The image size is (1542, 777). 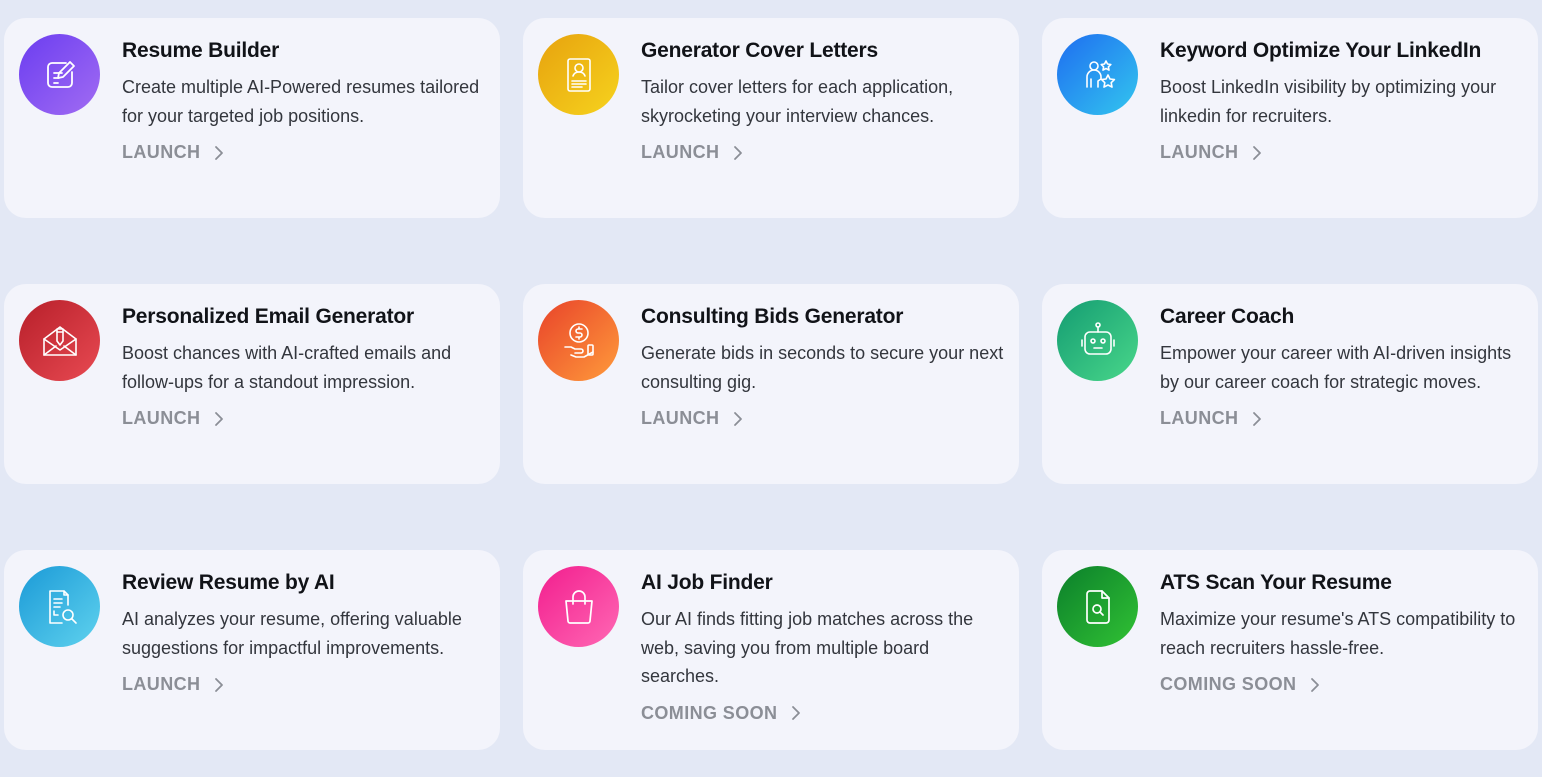 I want to click on card-title: Career Coach, so click(x=1227, y=316).